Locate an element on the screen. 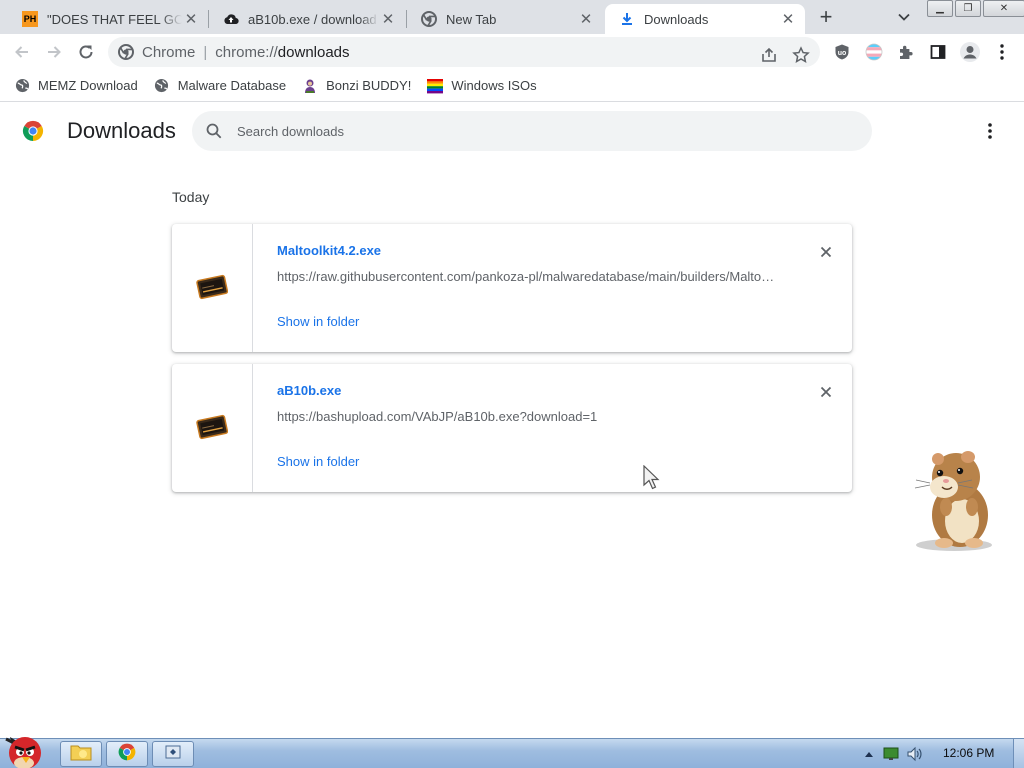  tab-title: New Tab is located at coordinates (471, 19).